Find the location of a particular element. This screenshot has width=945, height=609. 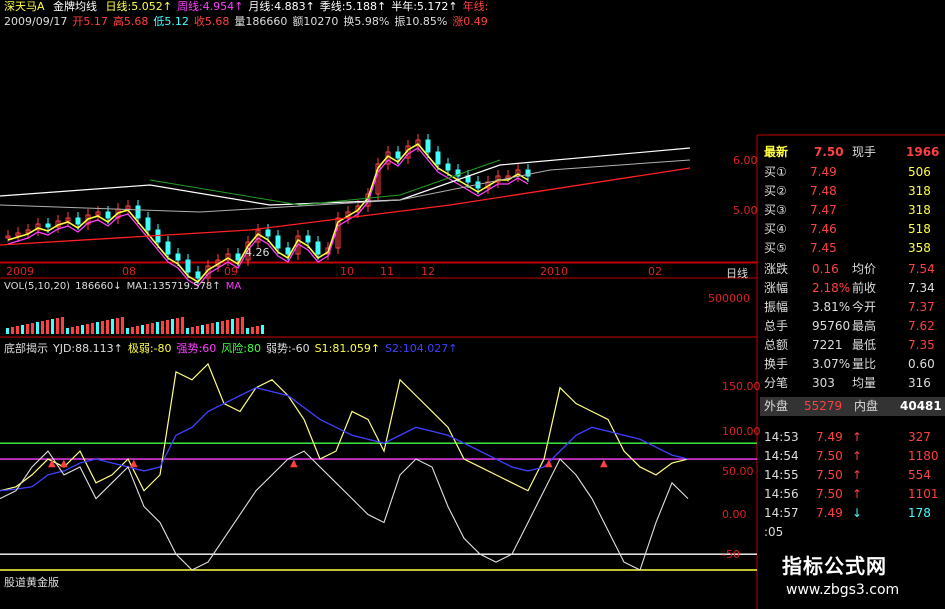

volume-label-1: 186660↓ is located at coordinates (98, 286).